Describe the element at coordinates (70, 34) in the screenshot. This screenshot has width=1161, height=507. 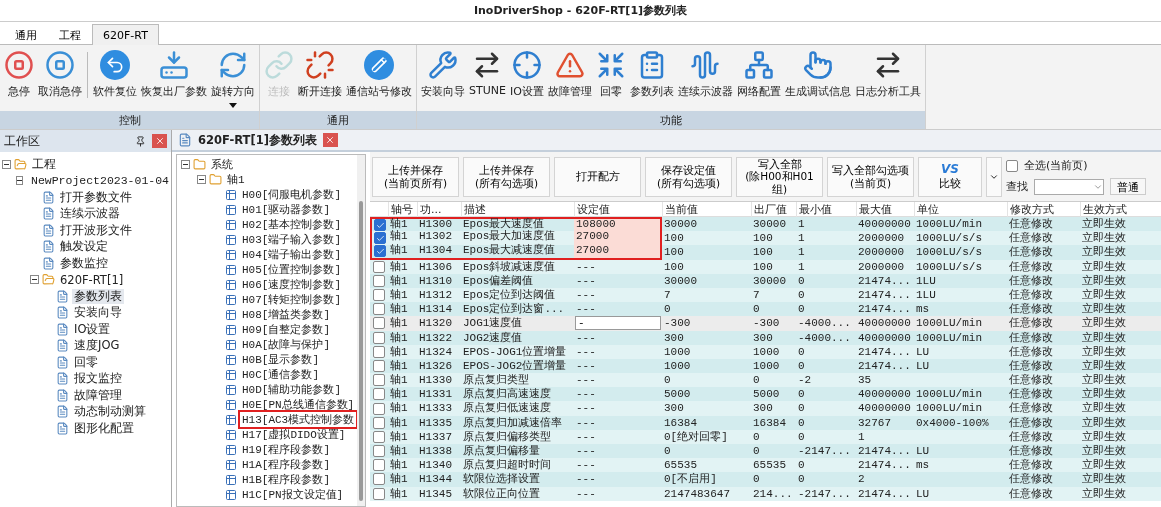
I see `menu-tab: 工程` at that location.